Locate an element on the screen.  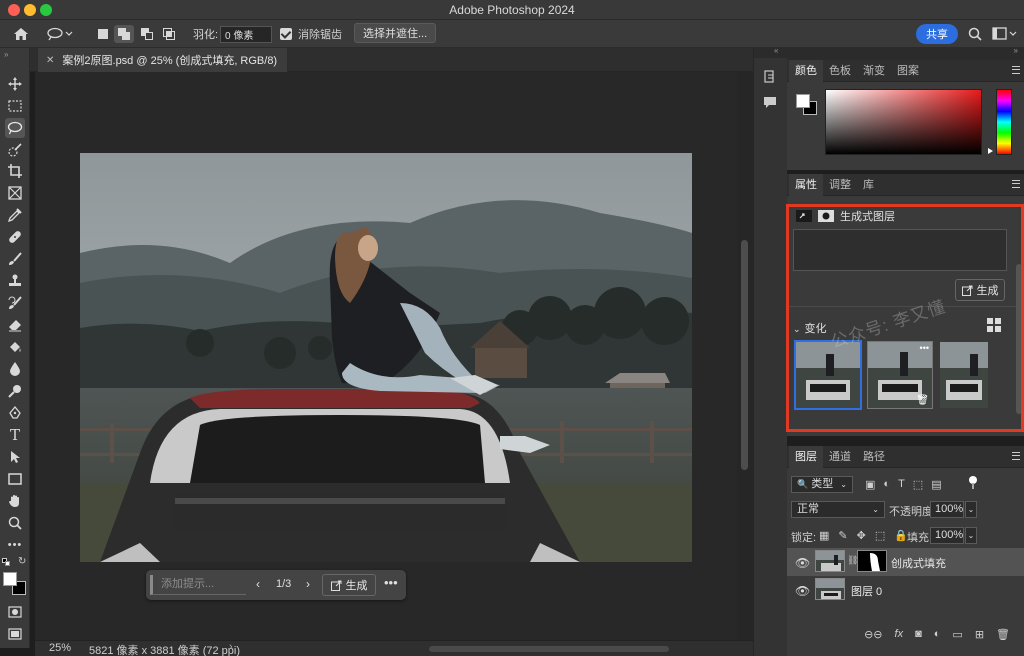
blend-mode-dropdown: 正常 ⌄ is located at coordinates (838, 509).